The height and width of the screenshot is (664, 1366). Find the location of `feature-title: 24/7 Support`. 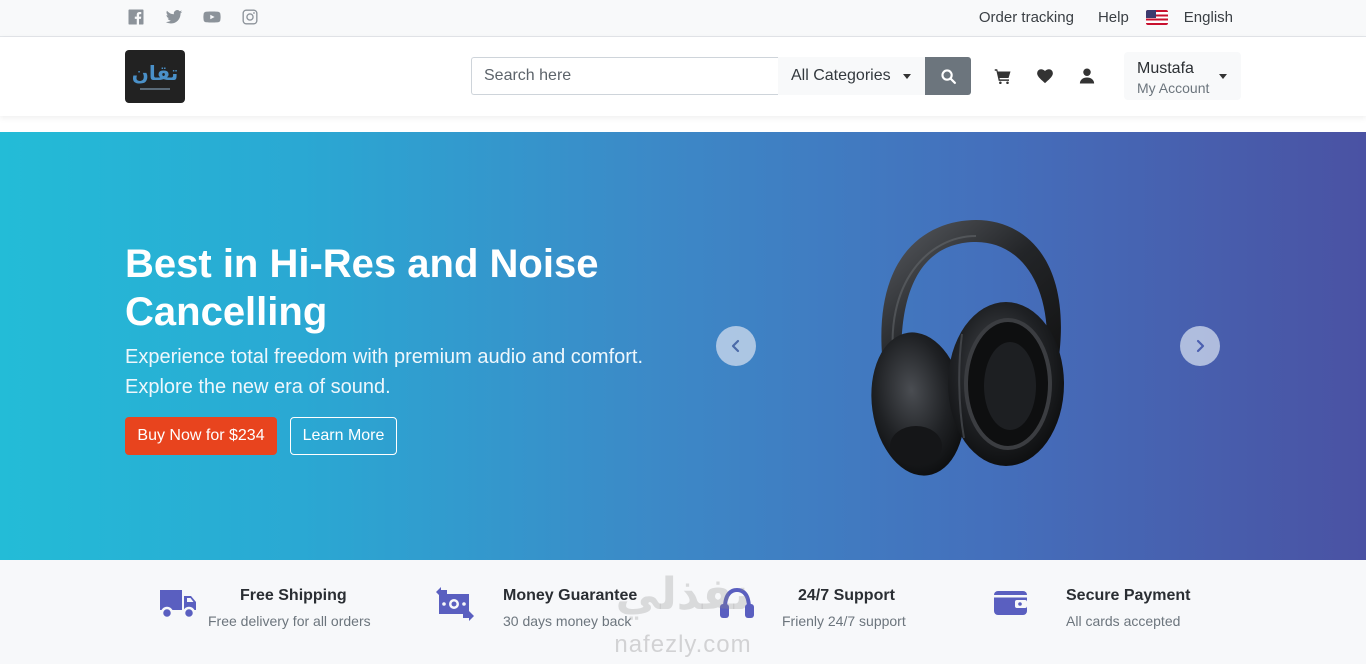

feature-title: 24/7 Support is located at coordinates (846, 595).